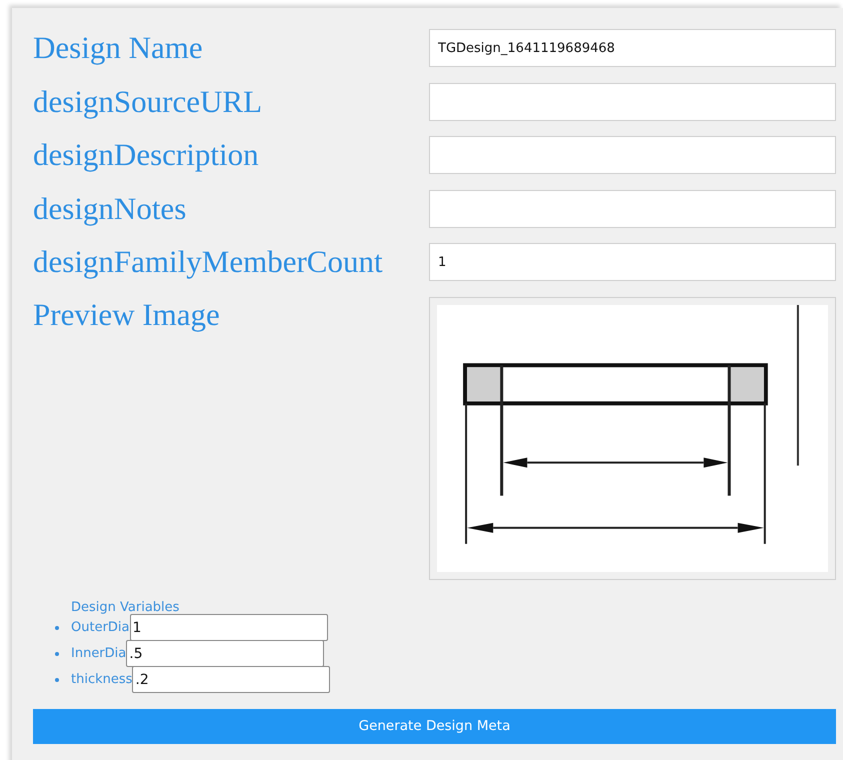 This screenshot has height=760, width=843. What do you see at coordinates (100, 627) in the screenshot?
I see `variable-label: OuterDia` at bounding box center [100, 627].